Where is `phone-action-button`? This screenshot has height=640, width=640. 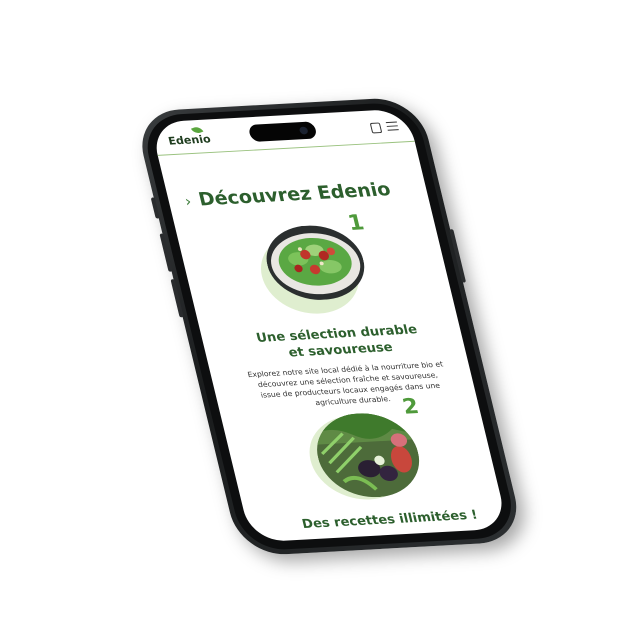 phone-action-button is located at coordinates (155, 208).